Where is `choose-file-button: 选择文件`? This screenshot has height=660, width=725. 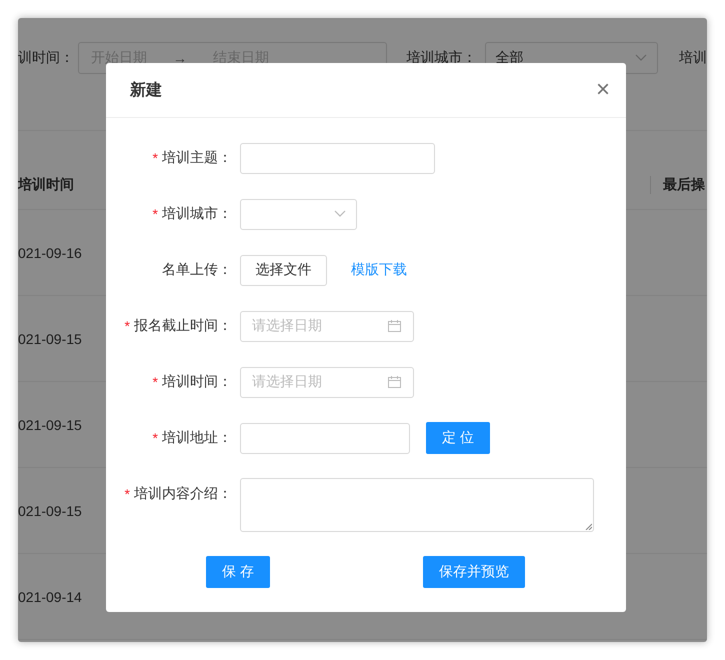
choose-file-button: 选择文件 is located at coordinates (283, 270).